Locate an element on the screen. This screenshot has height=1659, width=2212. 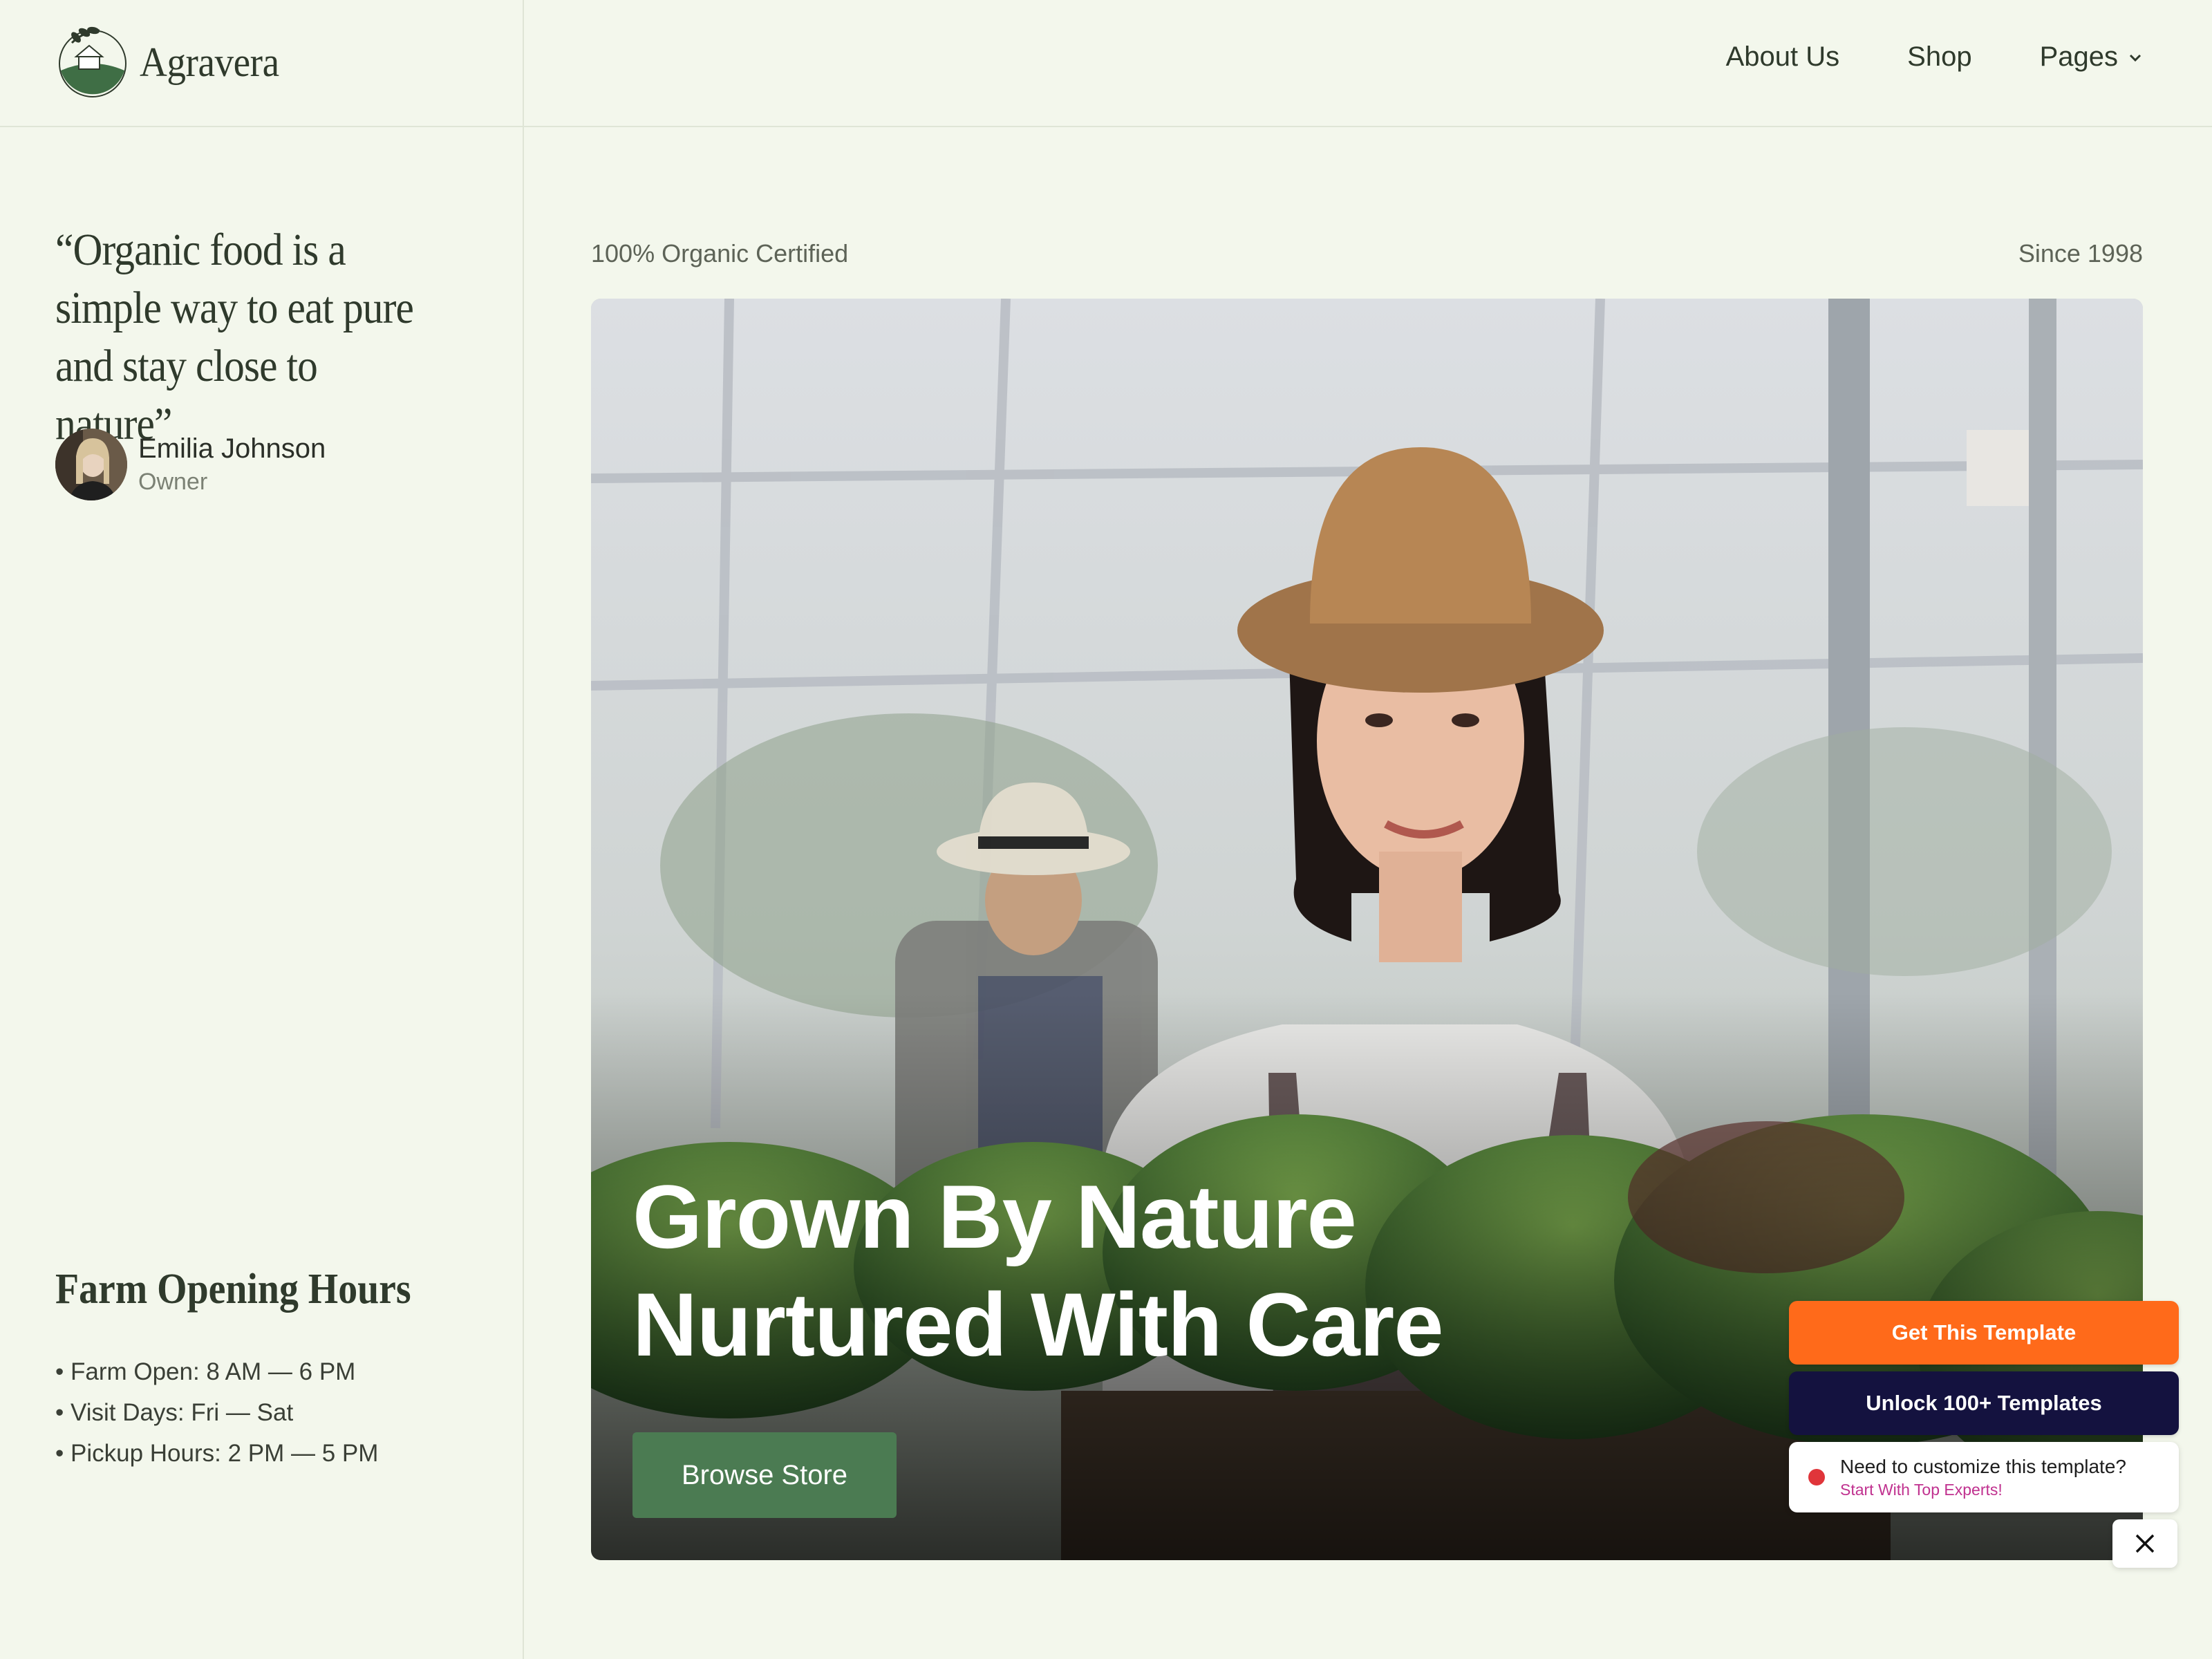
brand-logo-link: Agravera is located at coordinates (173, 62).